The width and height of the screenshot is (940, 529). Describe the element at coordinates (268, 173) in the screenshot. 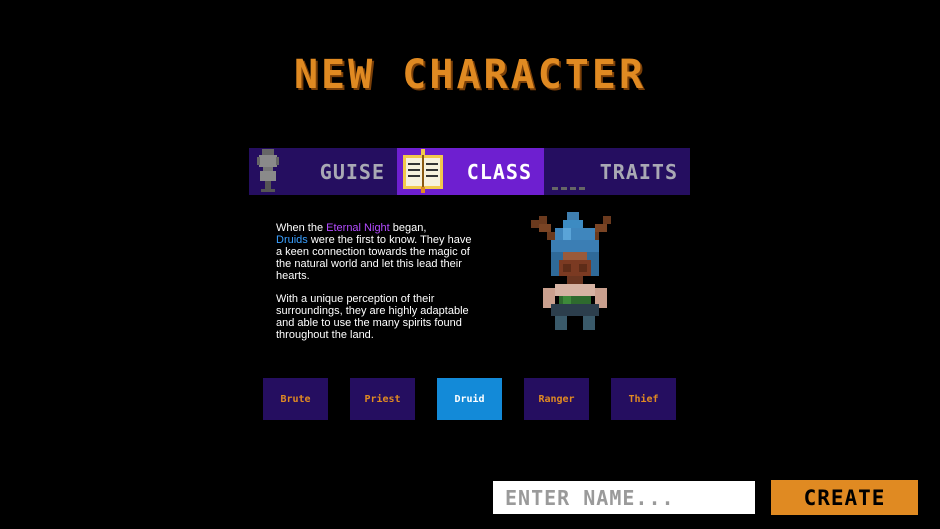

I see `mannequin-icon` at that location.